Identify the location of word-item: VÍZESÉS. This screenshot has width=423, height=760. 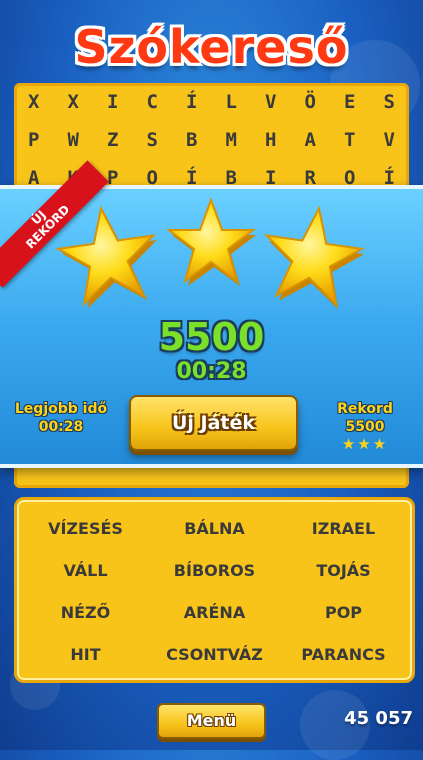
(85, 528).